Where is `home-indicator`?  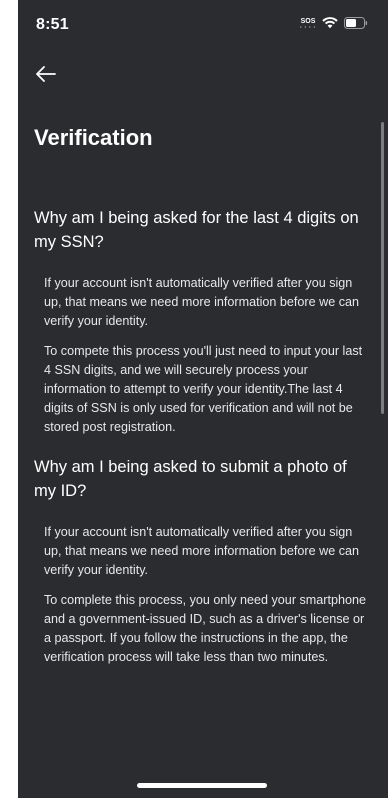
home-indicator is located at coordinates (202, 785).